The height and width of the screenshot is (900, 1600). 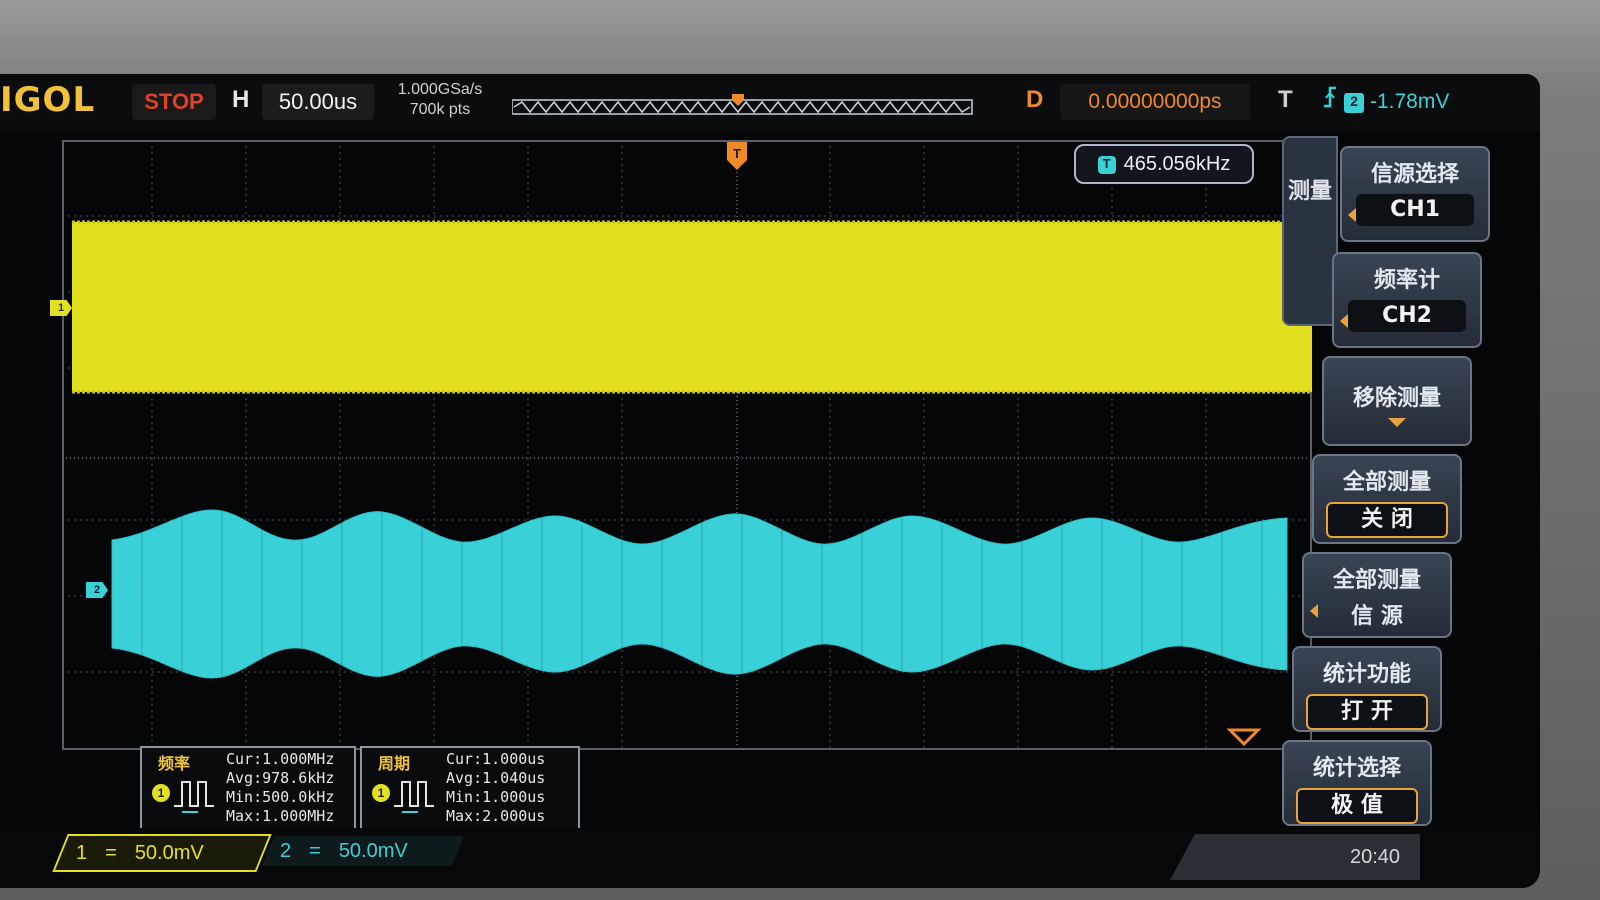 What do you see at coordinates (280, 778) in the screenshot?
I see `stat-avg: Avg:978.6kHz` at bounding box center [280, 778].